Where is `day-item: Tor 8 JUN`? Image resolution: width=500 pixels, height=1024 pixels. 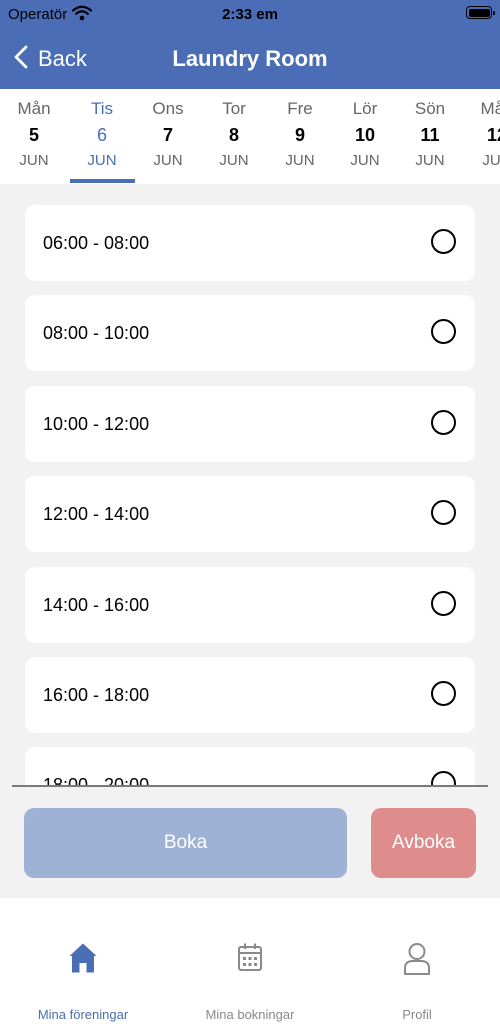
day-item: Tor 8 JUN is located at coordinates (234, 136).